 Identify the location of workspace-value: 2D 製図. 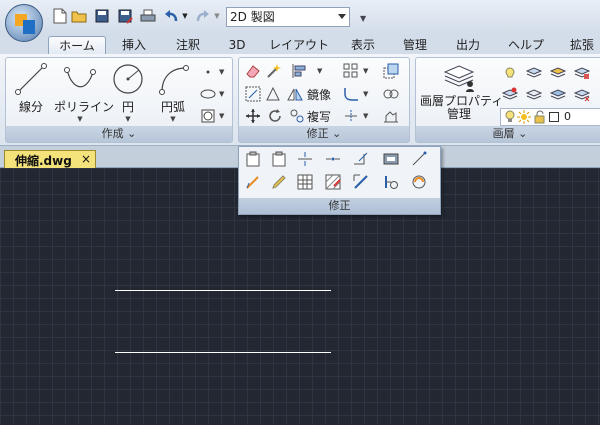
(252, 17).